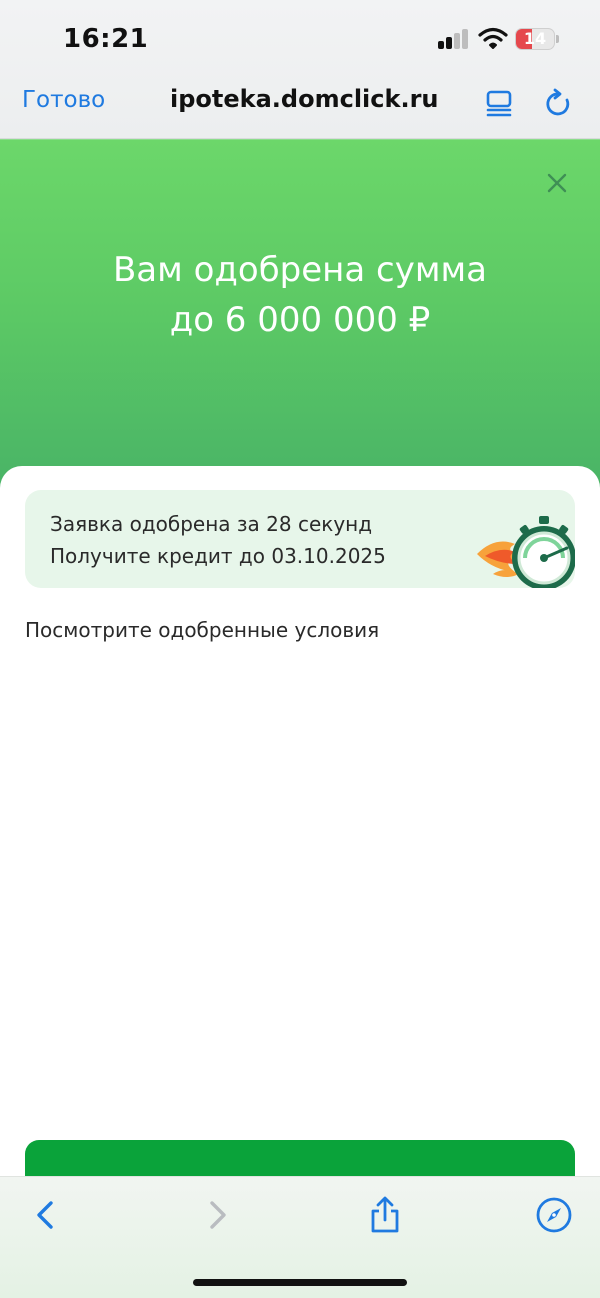  I want to click on browser-toolbar, so click(300, 1237).